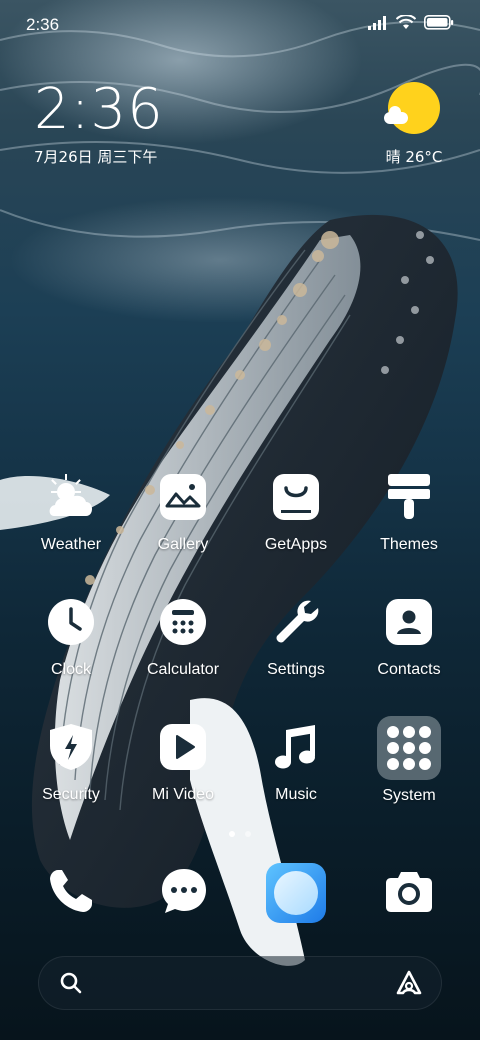 The image size is (480, 1040). I want to click on status-time: 2:36, so click(43, 24).